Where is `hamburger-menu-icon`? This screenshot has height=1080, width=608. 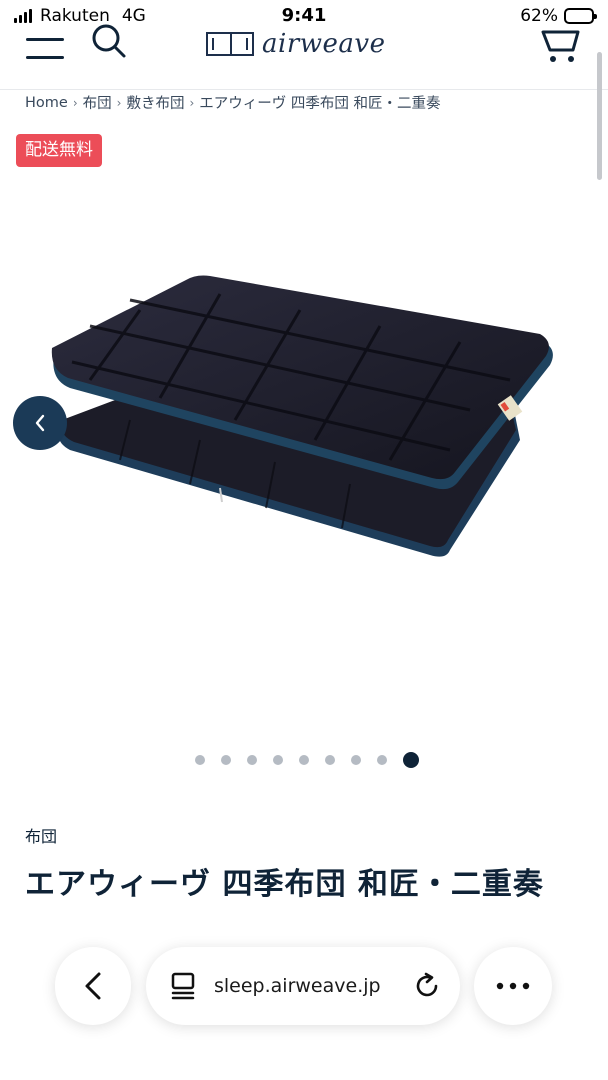 hamburger-menu-icon is located at coordinates (46, 49).